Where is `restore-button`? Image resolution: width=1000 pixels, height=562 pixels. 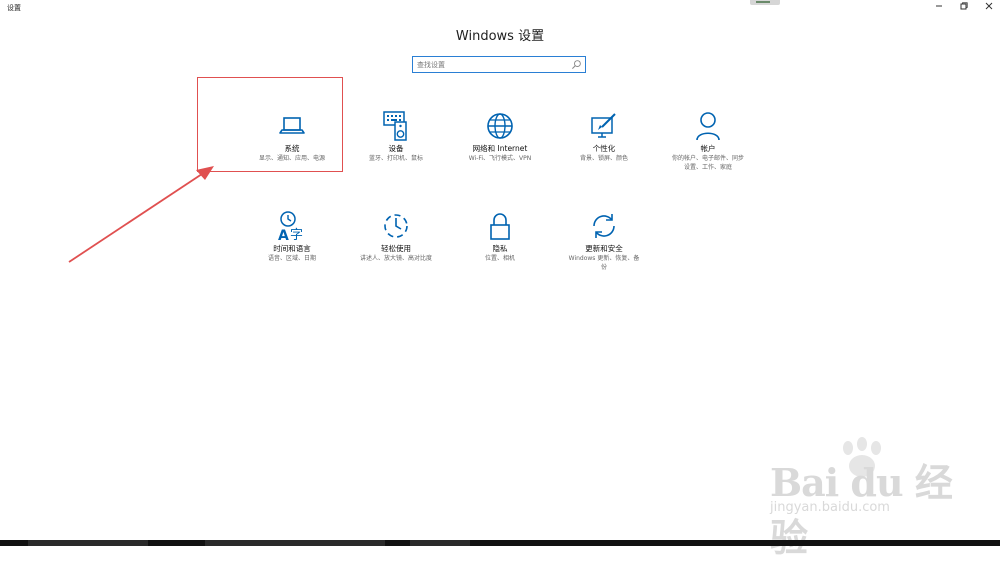 restore-button is located at coordinates (964, 8).